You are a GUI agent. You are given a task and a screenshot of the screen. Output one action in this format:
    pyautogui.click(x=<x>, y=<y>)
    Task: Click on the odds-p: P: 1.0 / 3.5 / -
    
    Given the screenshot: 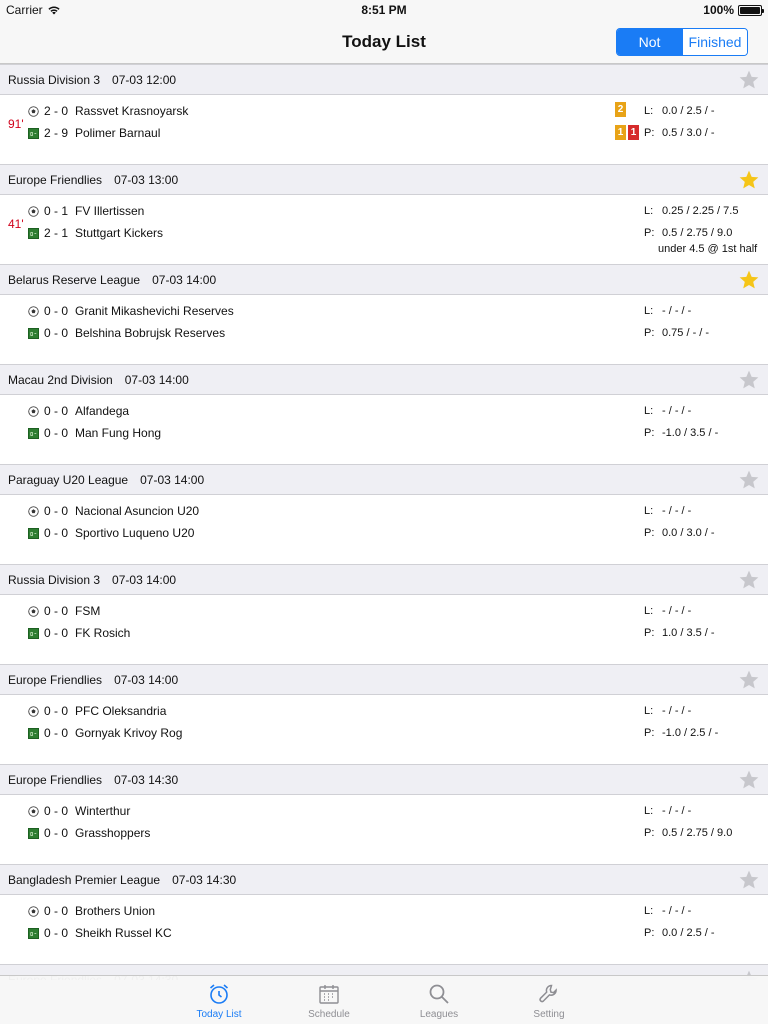 What is the action you would take?
    pyautogui.click(x=679, y=633)
    